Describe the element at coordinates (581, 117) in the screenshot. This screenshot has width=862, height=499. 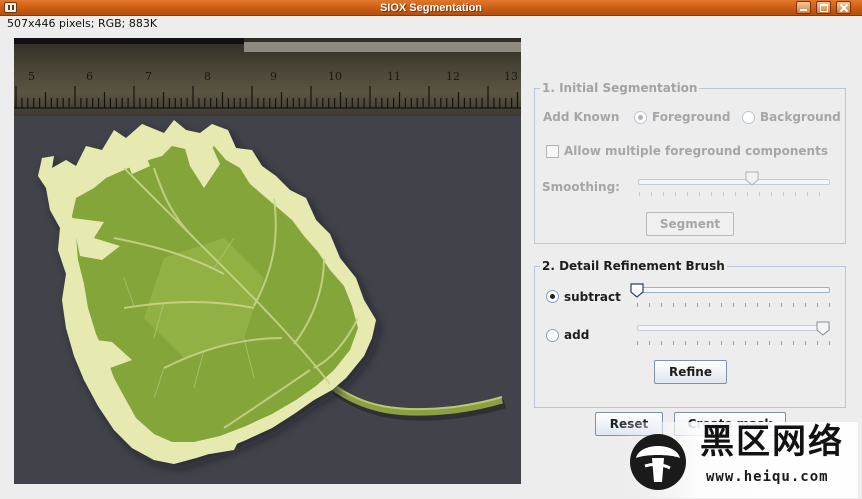
I see `add-known-label: Add Known` at that location.